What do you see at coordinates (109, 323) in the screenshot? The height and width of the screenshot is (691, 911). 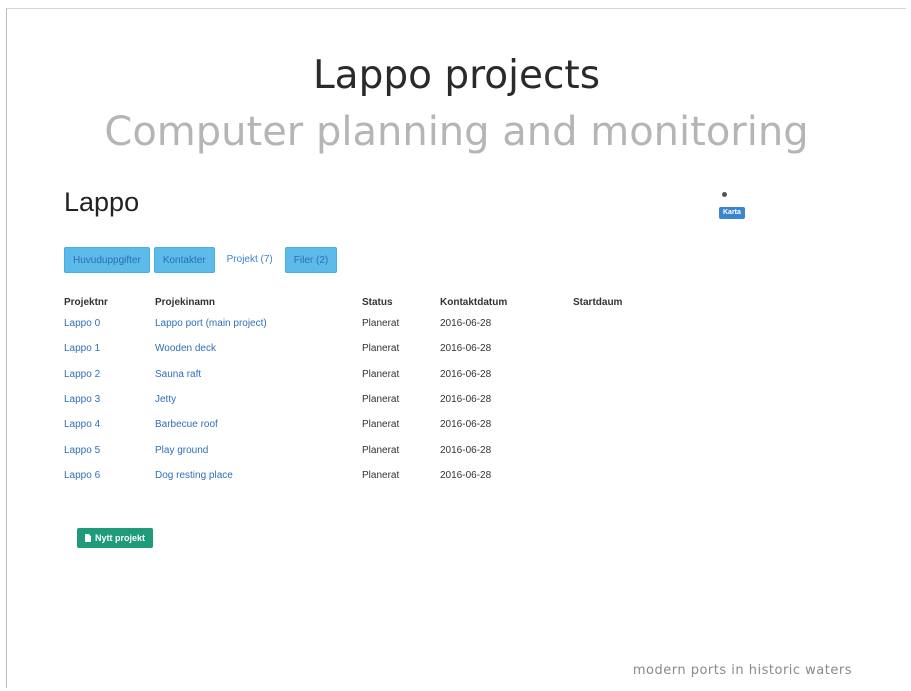 I see `project-number-link: Lappo 0` at bounding box center [109, 323].